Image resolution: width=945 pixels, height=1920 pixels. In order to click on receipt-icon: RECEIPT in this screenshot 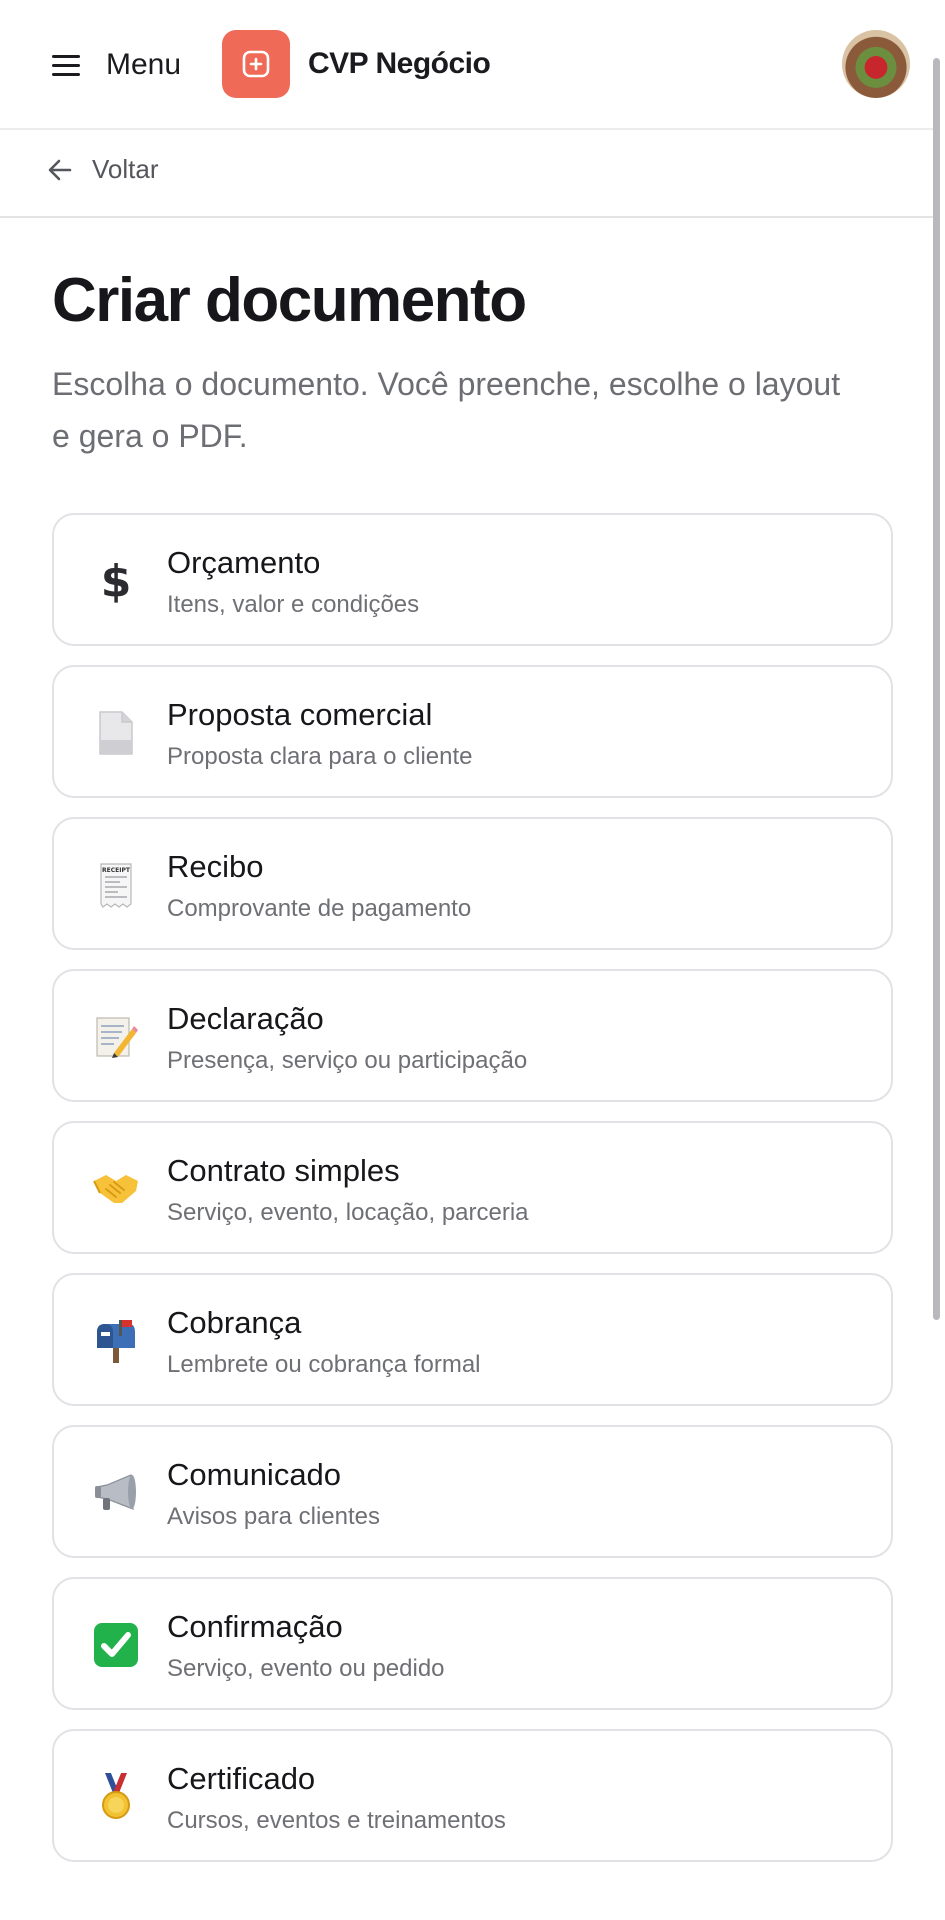, I will do `click(116, 885)`.